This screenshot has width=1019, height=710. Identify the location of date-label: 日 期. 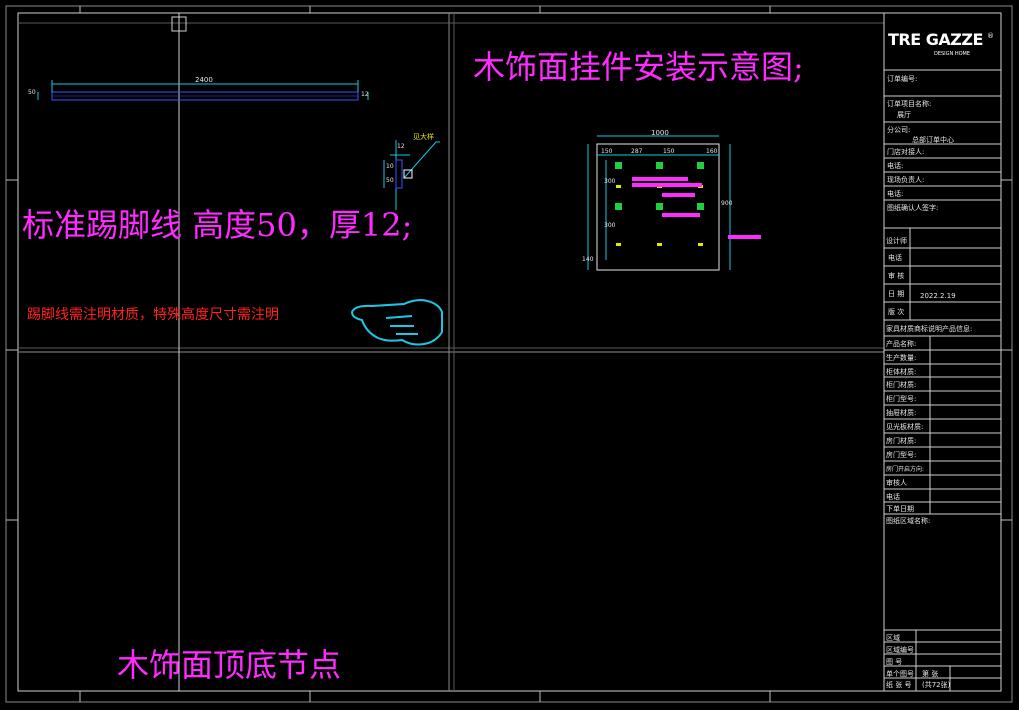
(896, 294).